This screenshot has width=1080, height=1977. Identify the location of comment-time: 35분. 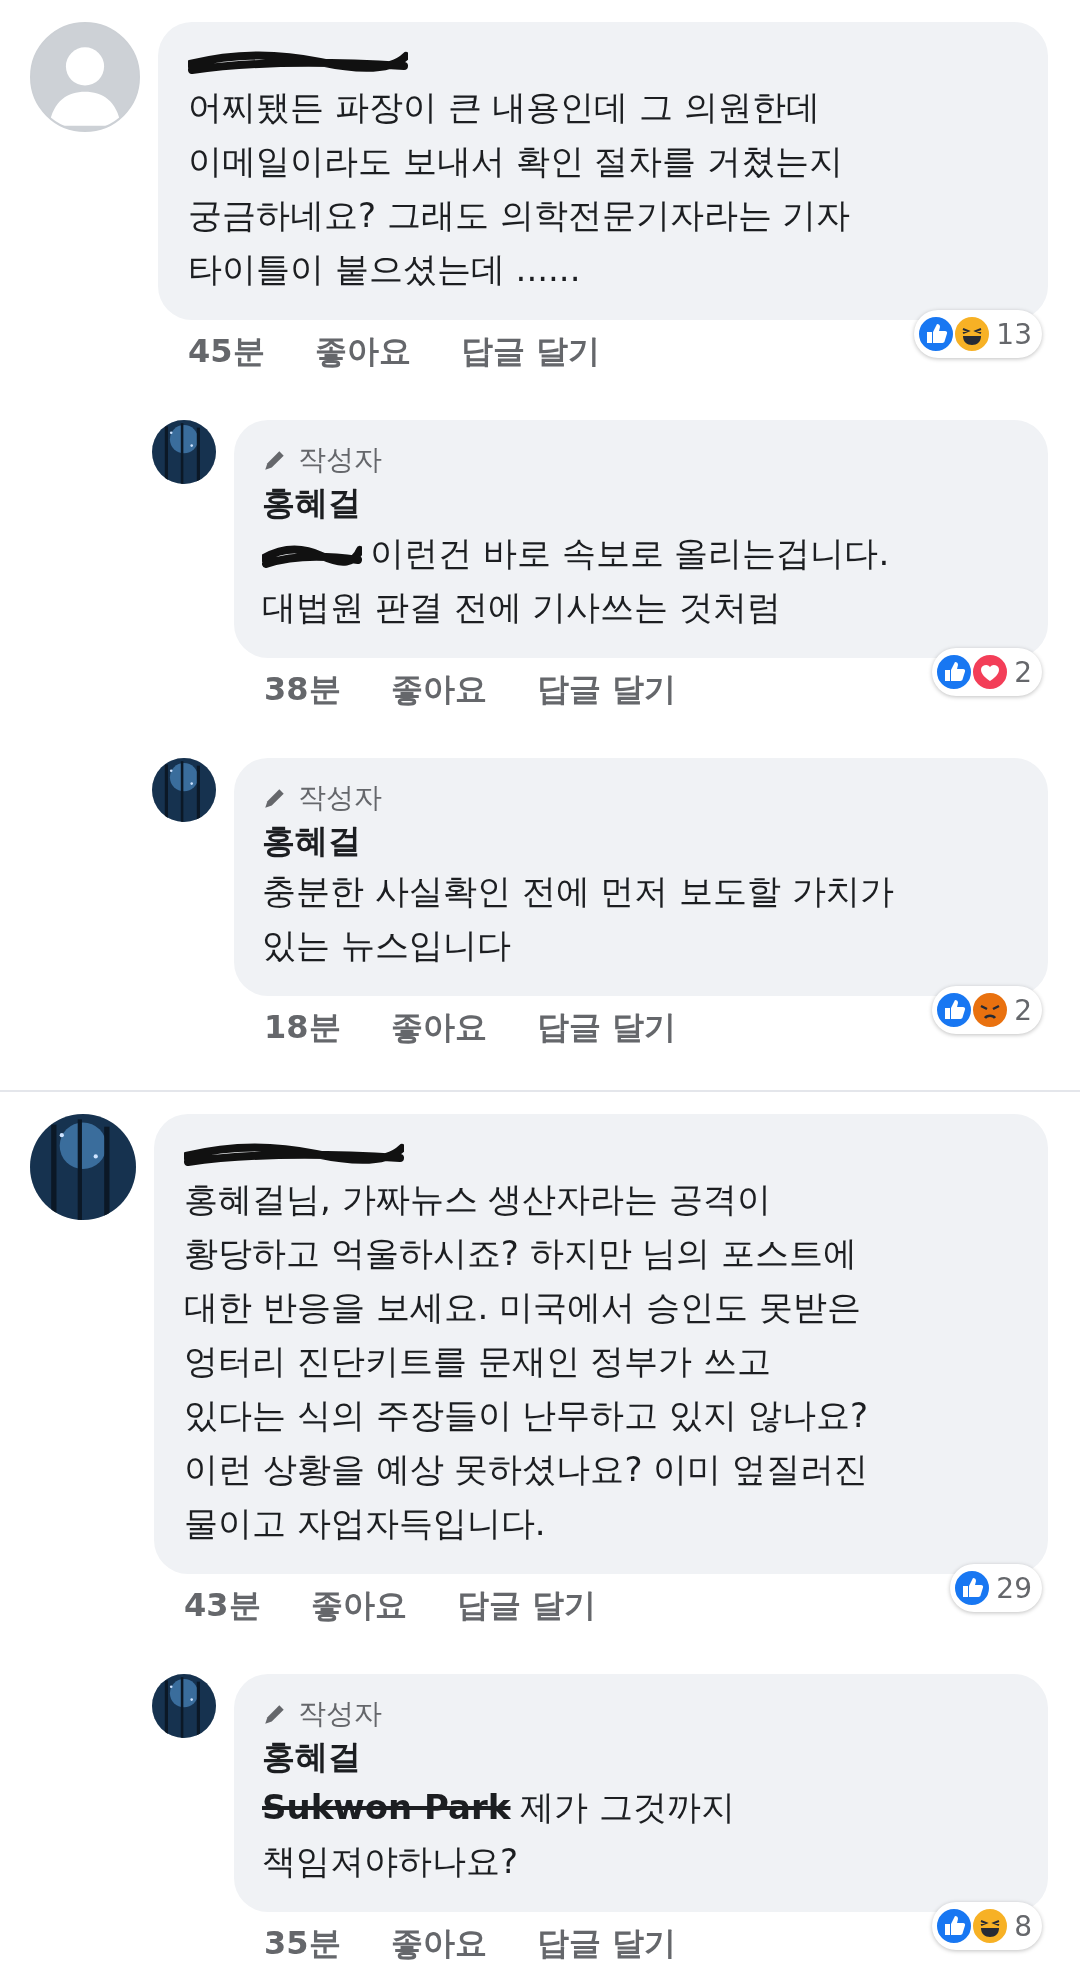
(302, 1943).